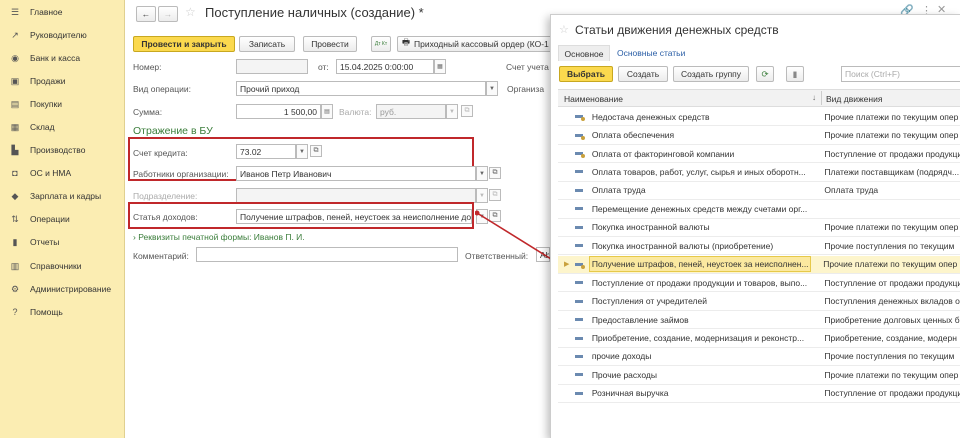 The image size is (960, 438). What do you see at coordinates (62, 104) in the screenshot?
I see `sidebar-item-purchases: ▤ Покупки` at bounding box center [62, 104].